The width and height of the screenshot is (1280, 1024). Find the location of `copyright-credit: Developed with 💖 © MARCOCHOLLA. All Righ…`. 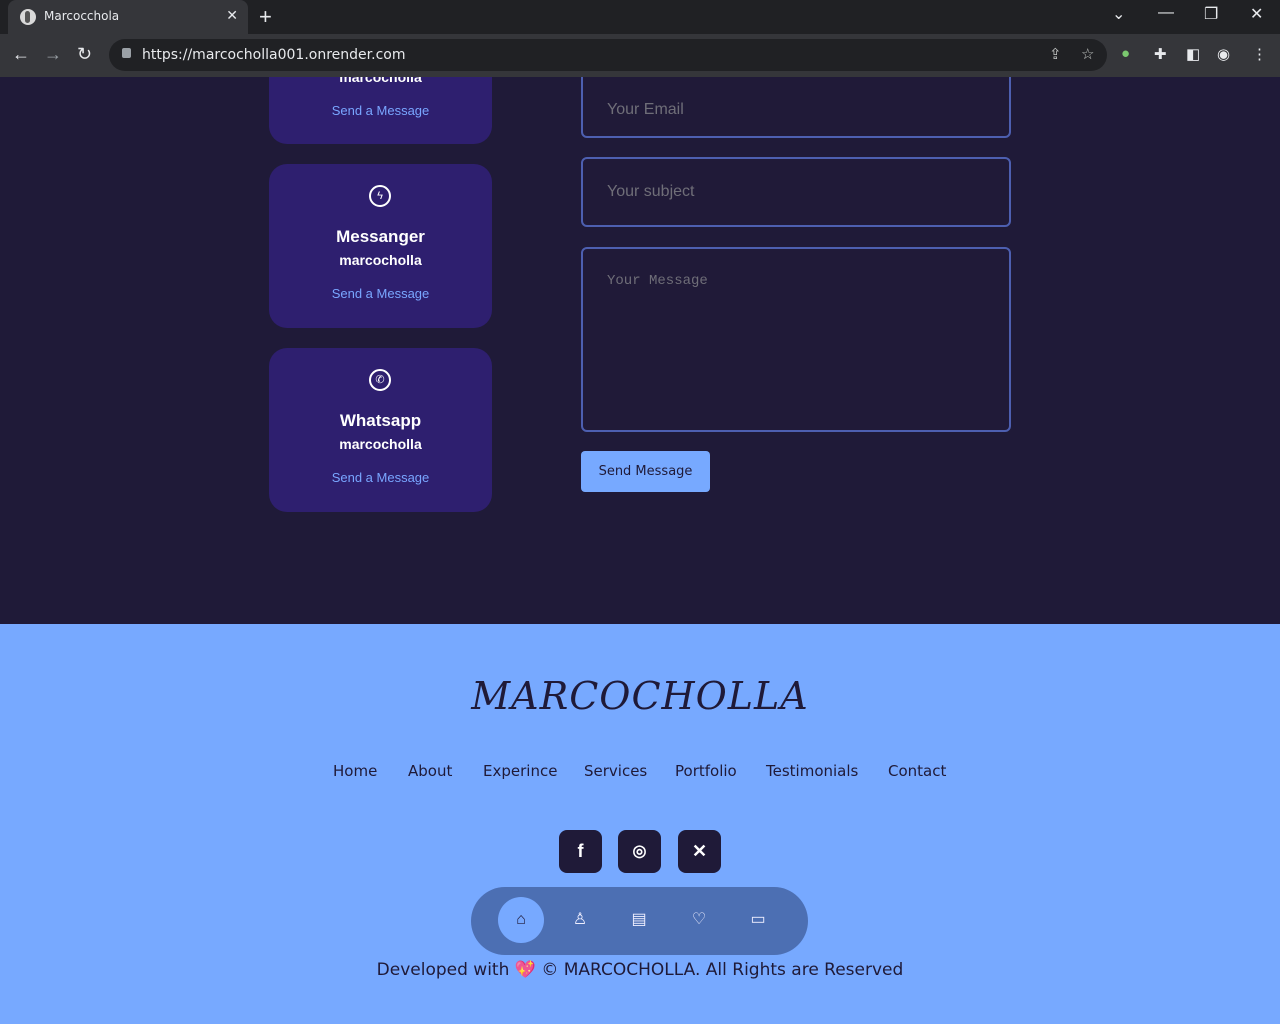

copyright-credit: Developed with 💖 © MARCOCHOLLA. All Righ… is located at coordinates (640, 970).